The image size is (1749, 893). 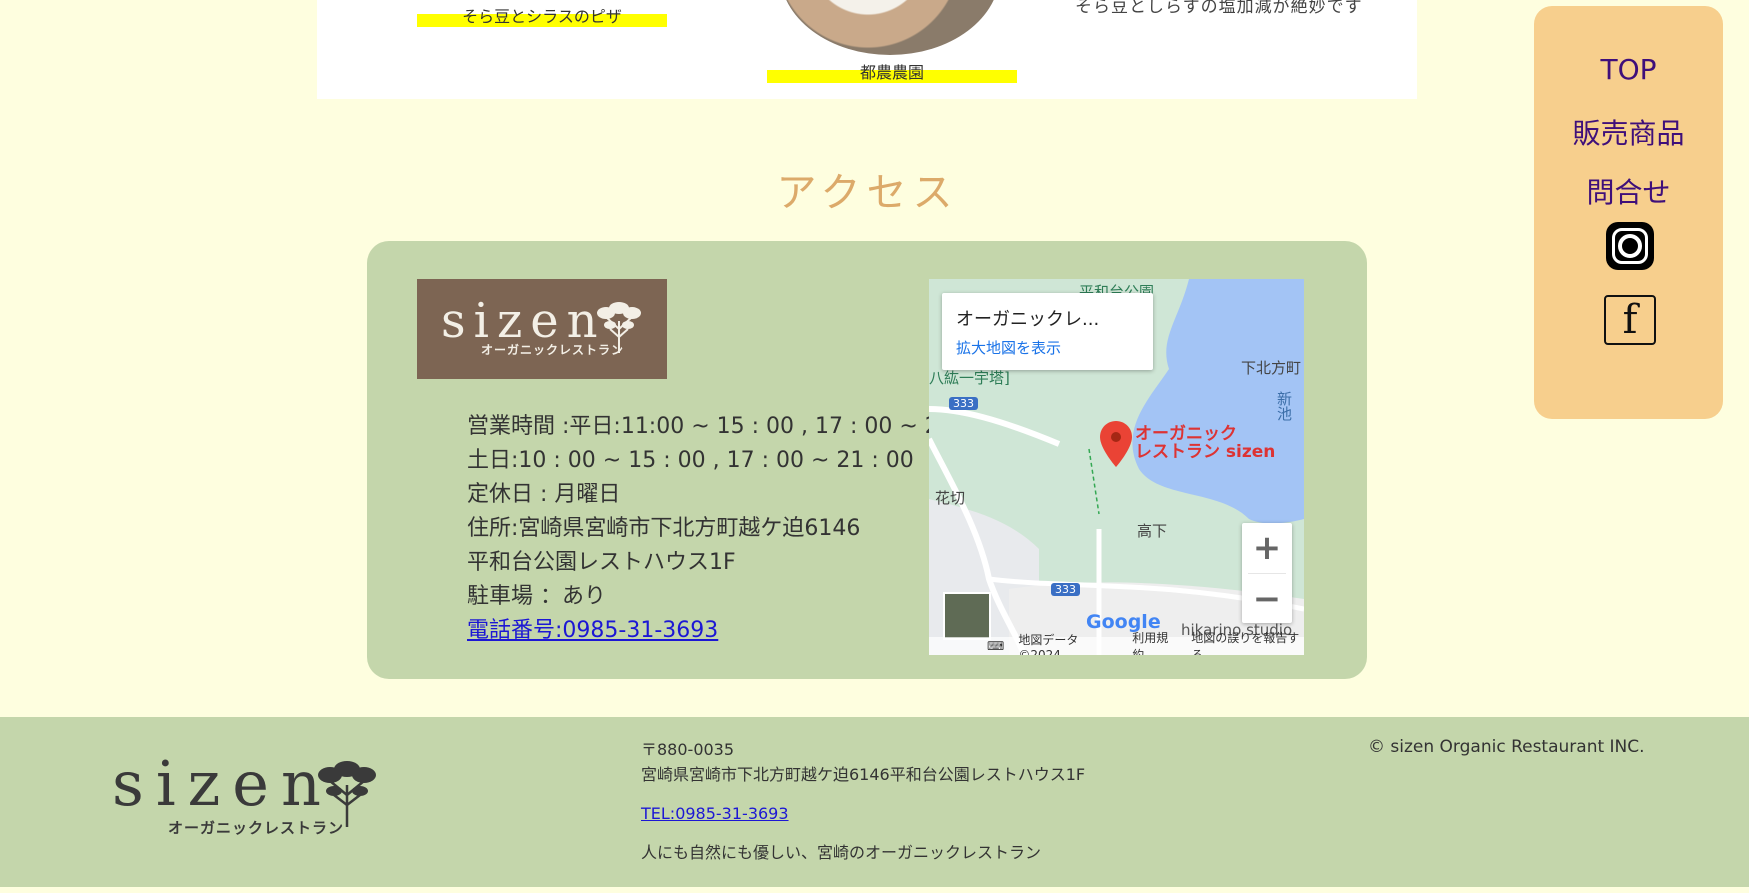 What do you see at coordinates (967, 616) in the screenshot?
I see `satellite-toggle` at bounding box center [967, 616].